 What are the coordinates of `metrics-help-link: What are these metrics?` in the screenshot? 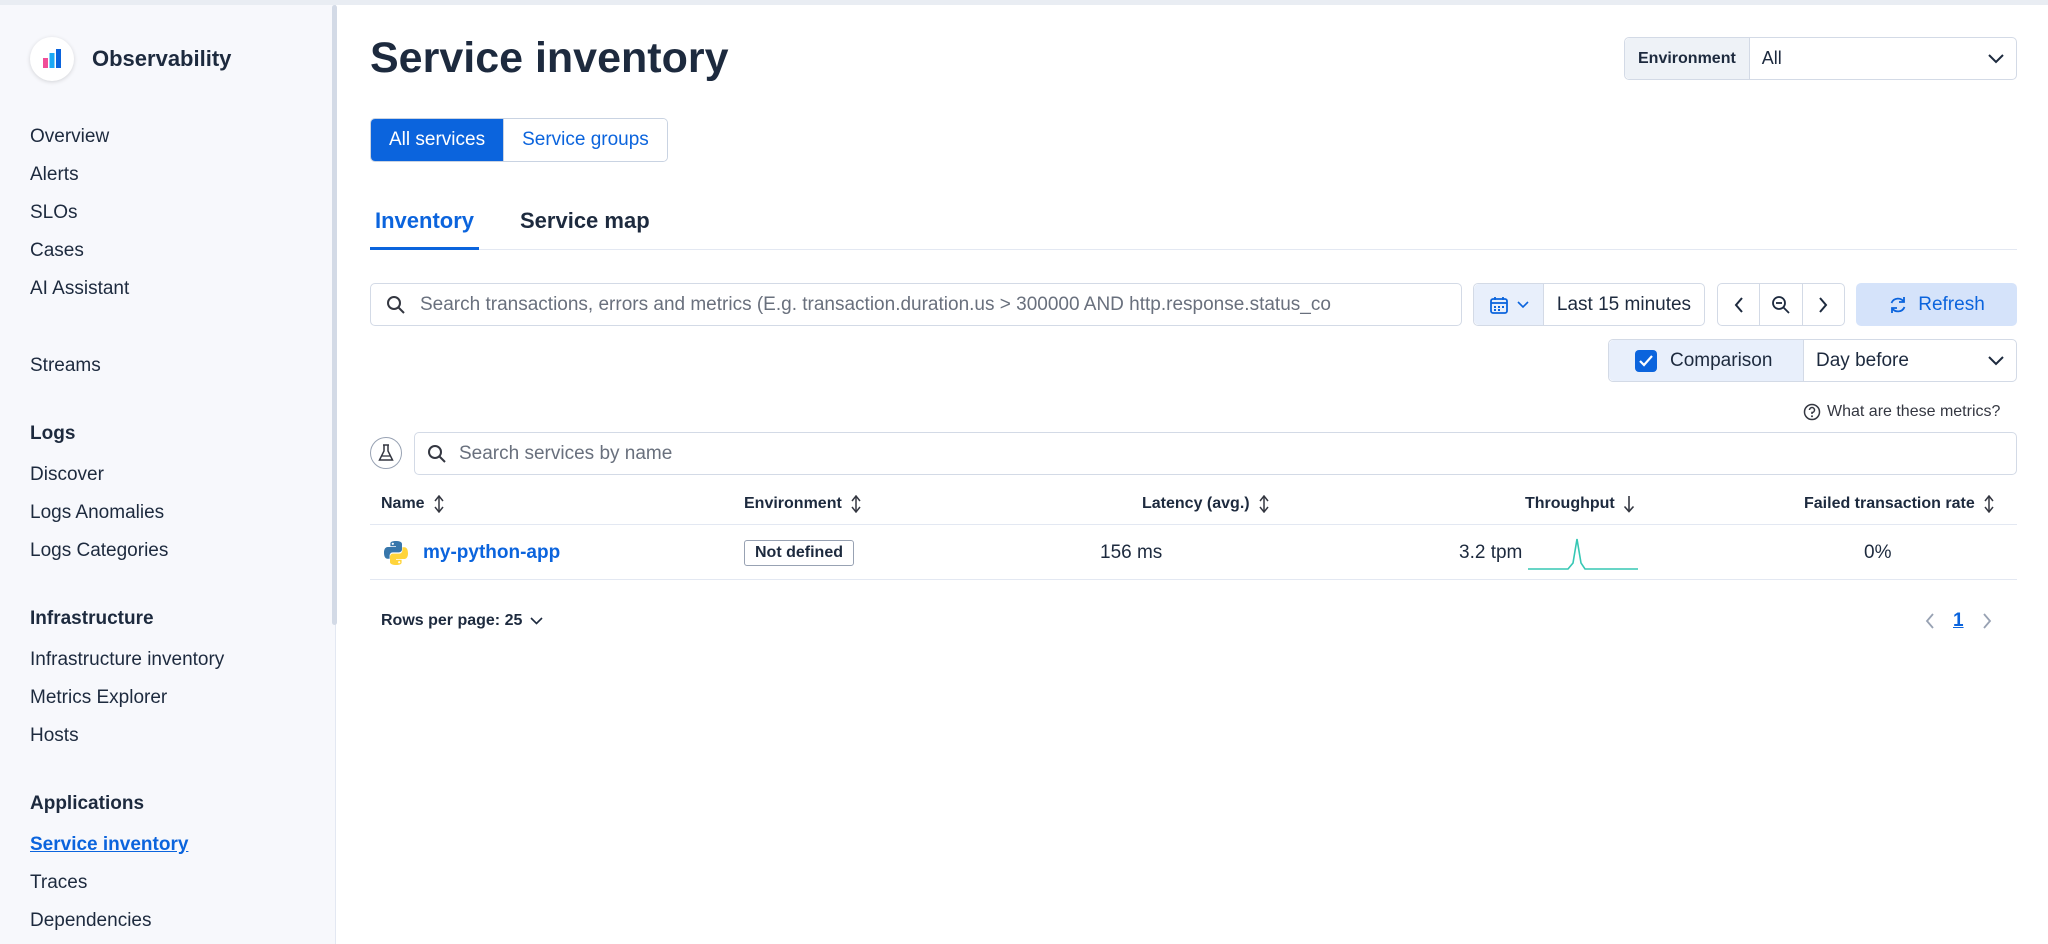 It's located at (1901, 412).